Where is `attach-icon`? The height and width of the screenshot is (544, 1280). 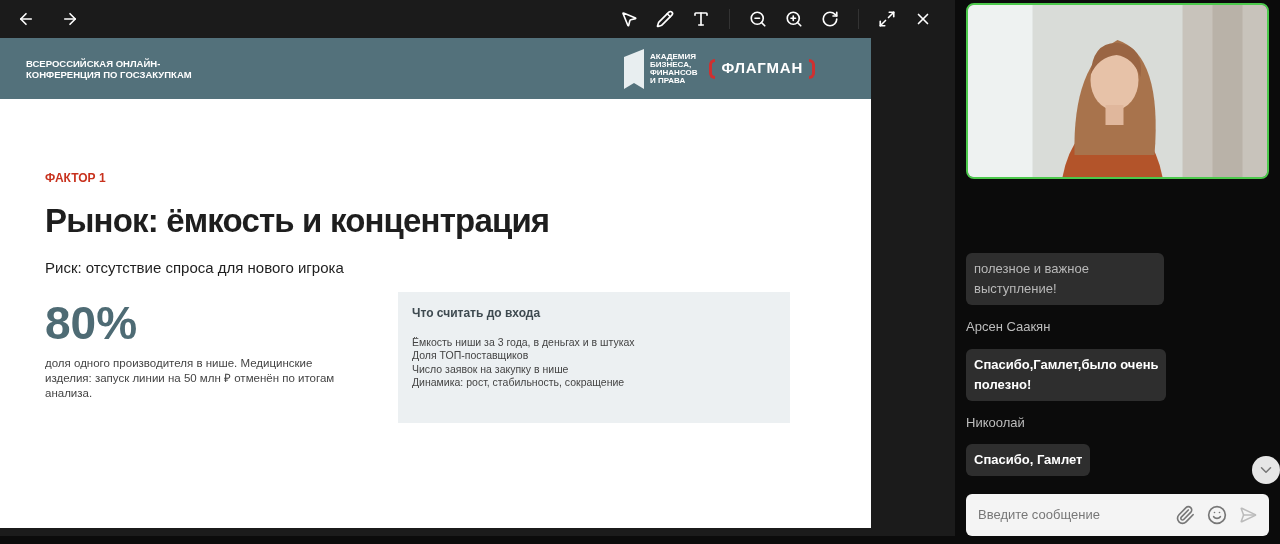 attach-icon is located at coordinates (1185, 515).